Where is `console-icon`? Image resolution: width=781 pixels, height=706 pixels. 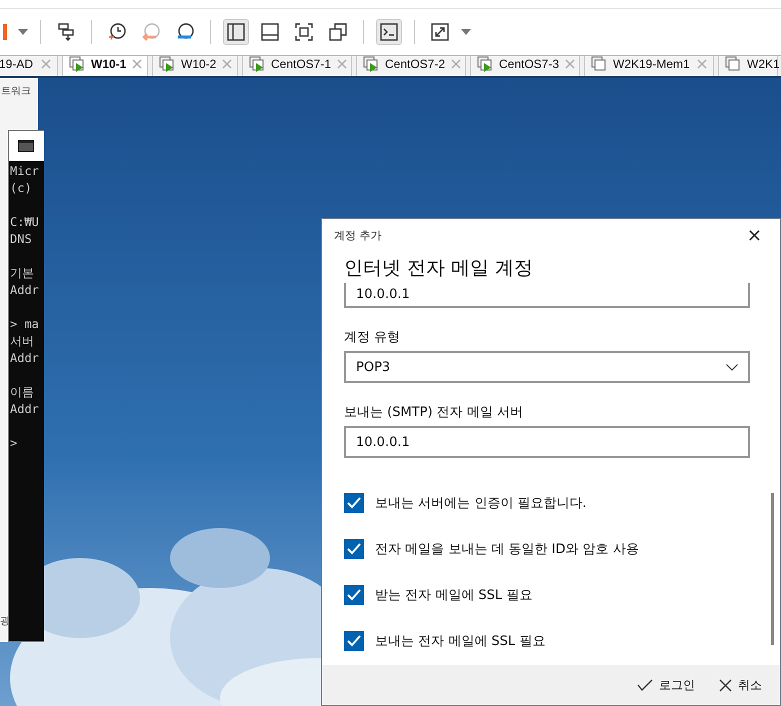
console-icon is located at coordinates (389, 32).